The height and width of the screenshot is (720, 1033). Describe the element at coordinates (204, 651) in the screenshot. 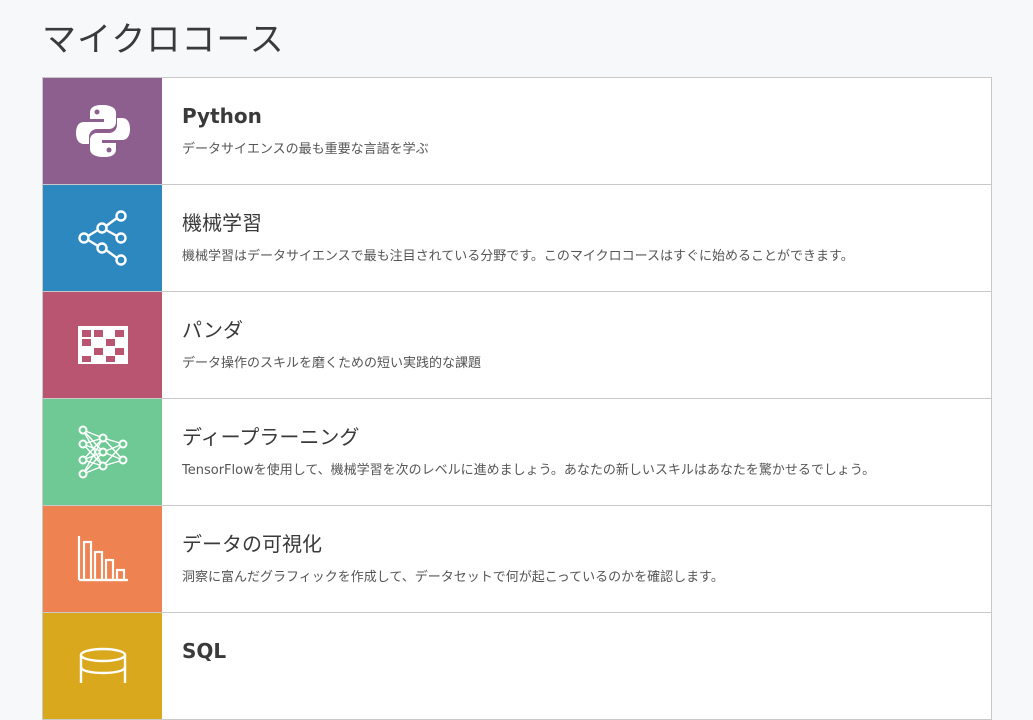

I see `course-title: SQL` at that location.